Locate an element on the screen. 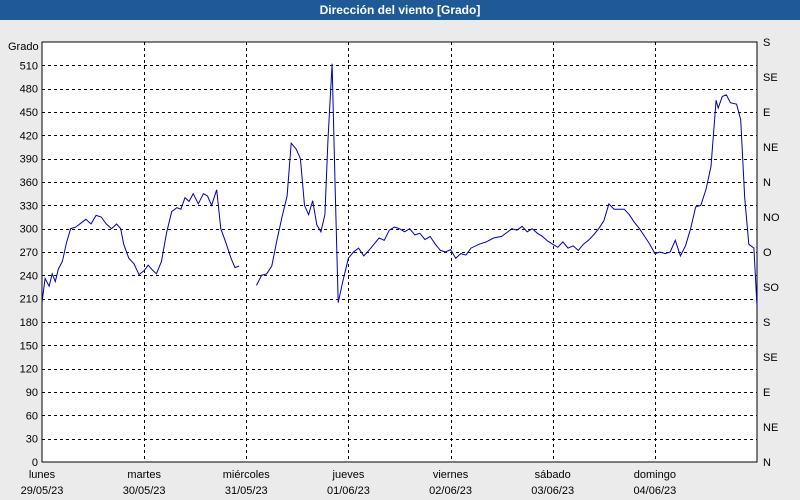 This screenshot has width=800, height=500. y-tick-label: 30 is located at coordinates (32, 440).